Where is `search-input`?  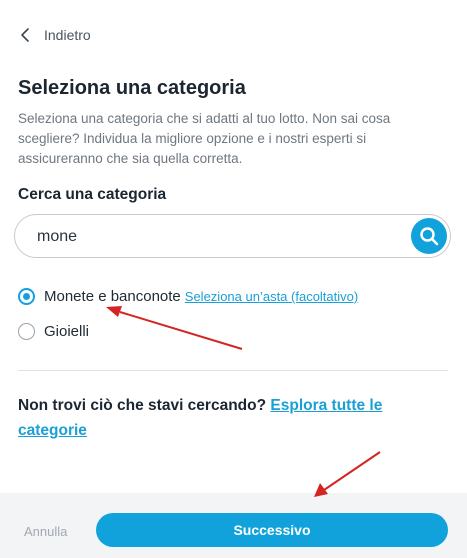 search-input is located at coordinates (217, 237).